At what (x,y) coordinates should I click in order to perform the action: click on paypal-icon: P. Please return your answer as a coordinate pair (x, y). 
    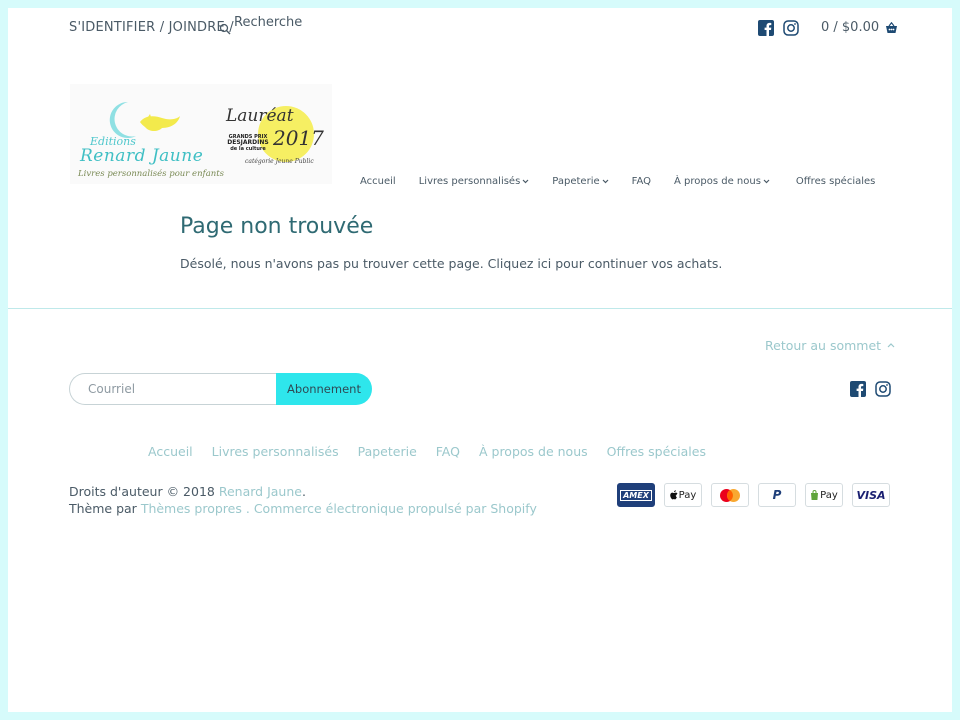
    Looking at the image, I should click on (777, 495).